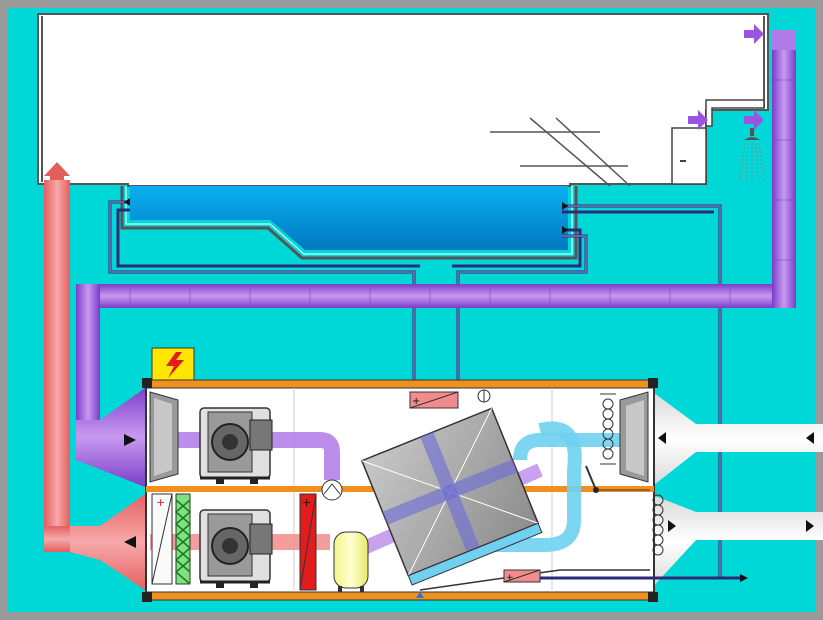  What do you see at coordinates (351, 561) in the screenshot?
I see `tank-icon` at bounding box center [351, 561].